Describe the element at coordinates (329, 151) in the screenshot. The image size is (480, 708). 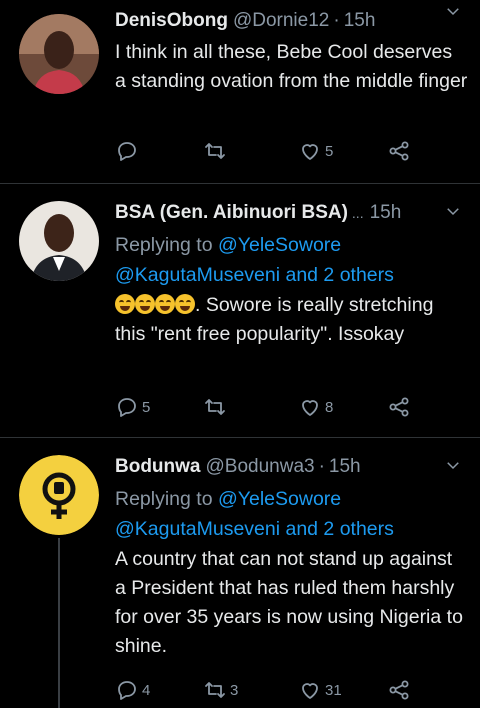
I see `like-count: 5` at that location.